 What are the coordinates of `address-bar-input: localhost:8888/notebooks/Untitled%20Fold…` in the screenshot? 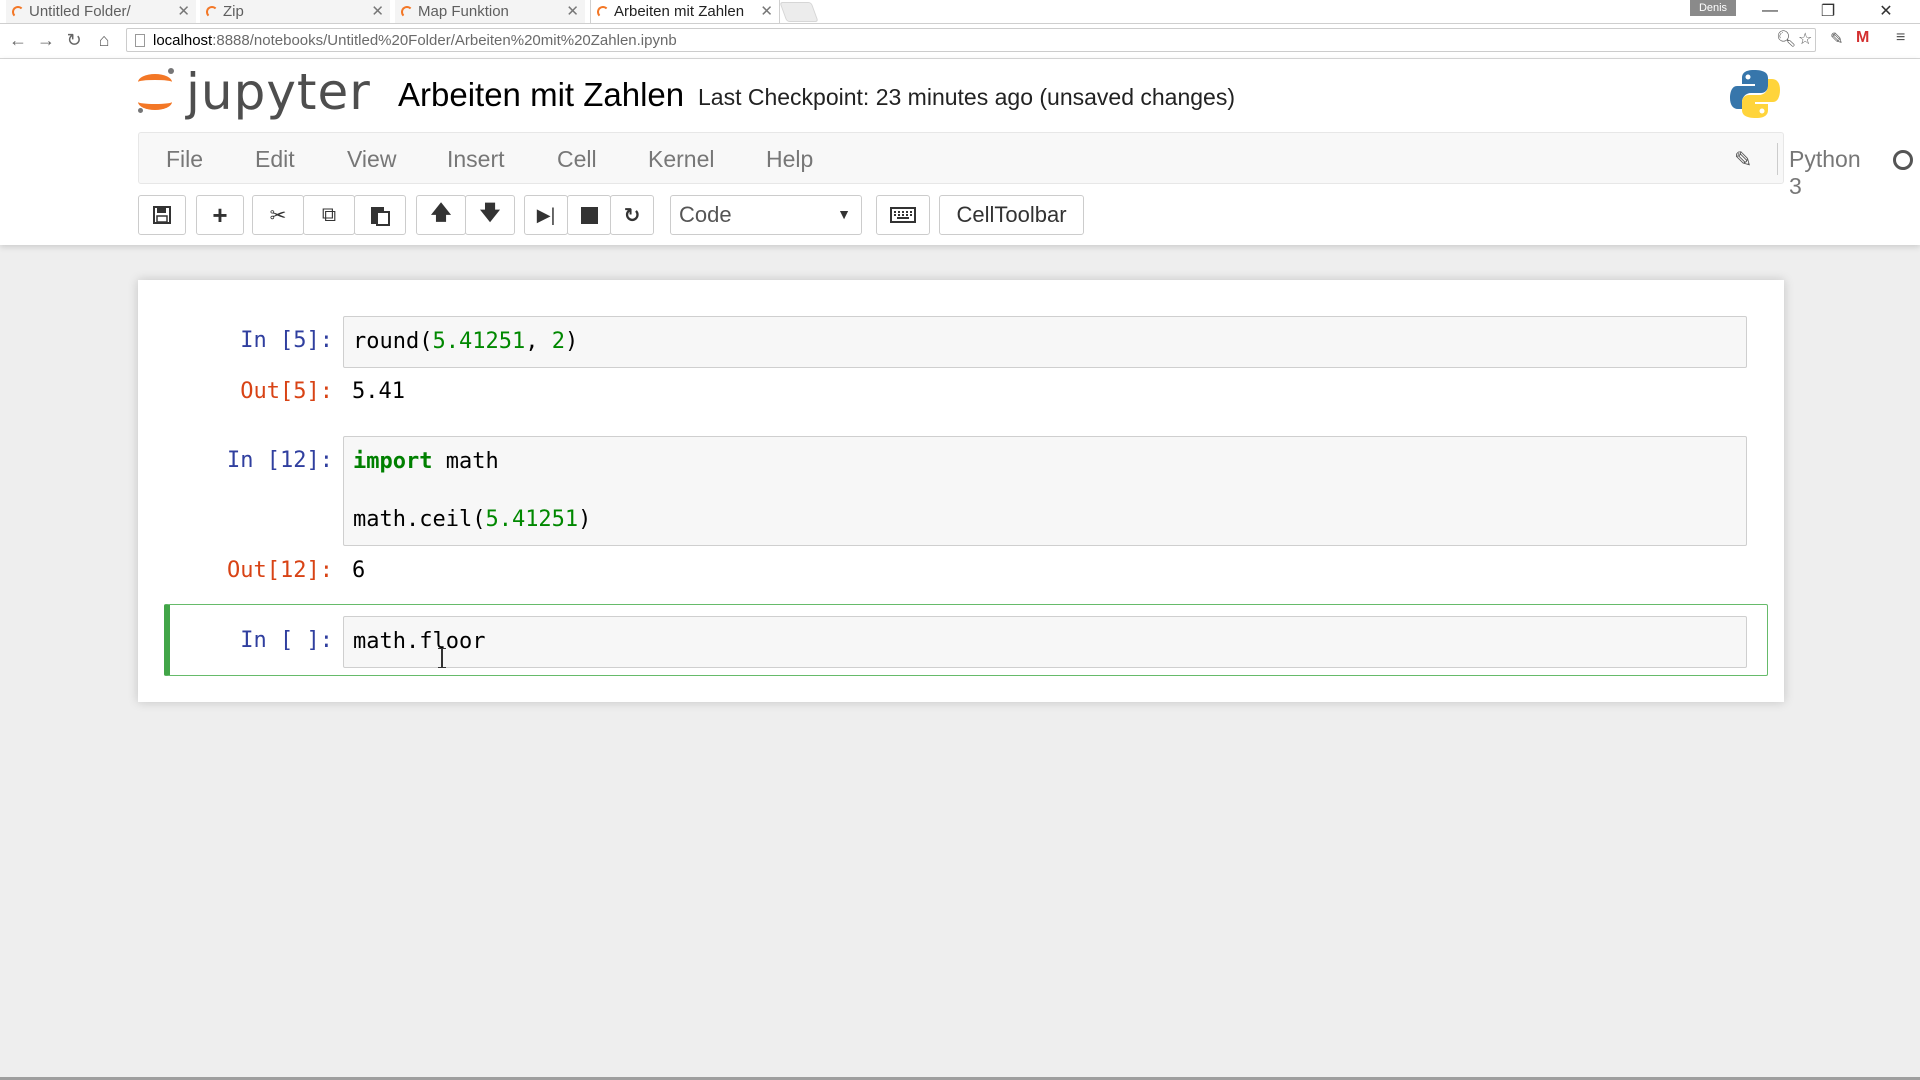 It's located at (971, 40).